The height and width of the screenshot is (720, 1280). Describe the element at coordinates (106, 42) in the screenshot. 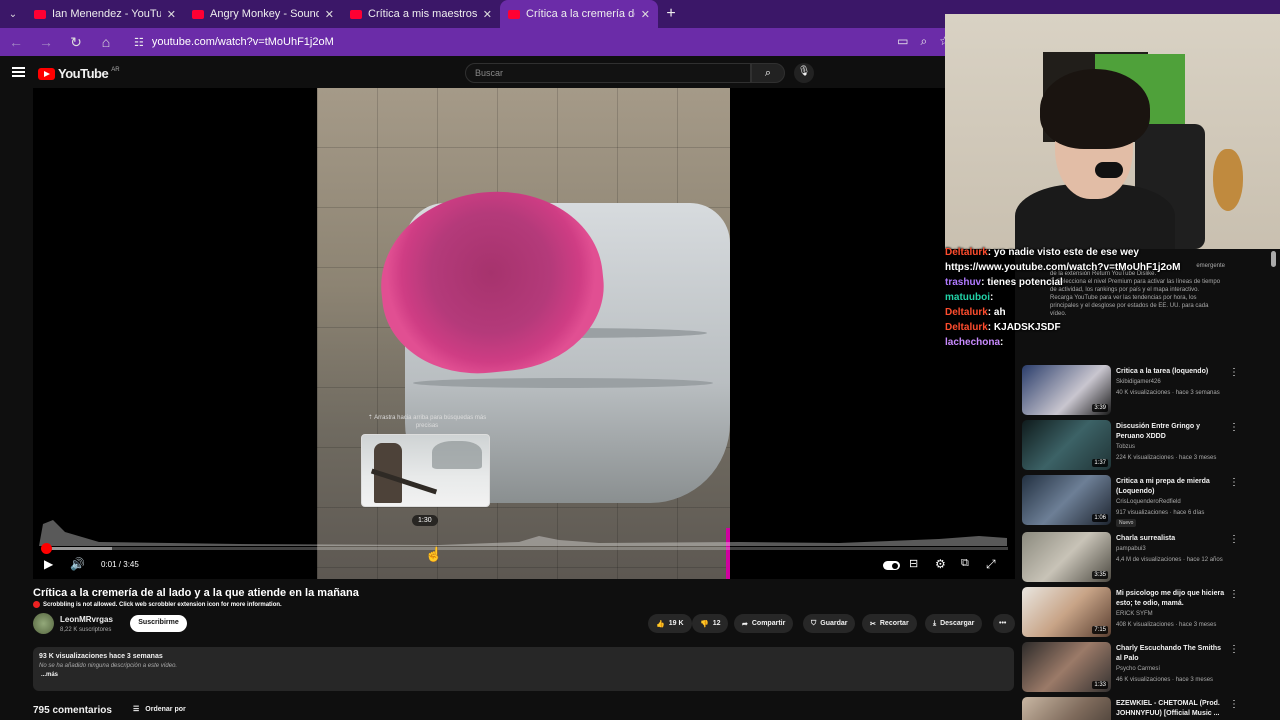

I see `home-icon: ⌂` at that location.